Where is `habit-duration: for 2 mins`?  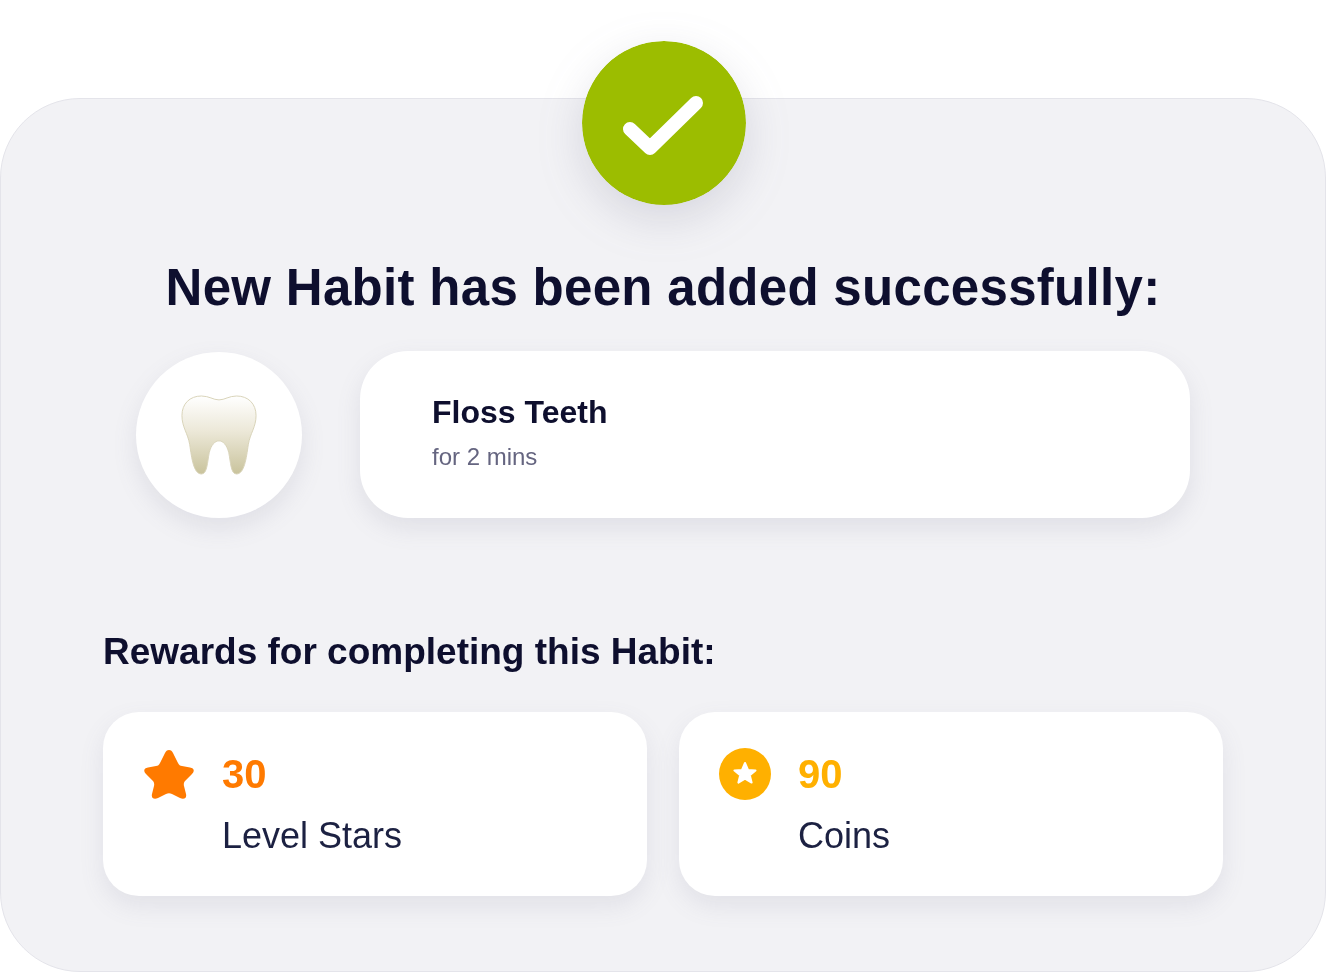 habit-duration: for 2 mins is located at coordinates (485, 457).